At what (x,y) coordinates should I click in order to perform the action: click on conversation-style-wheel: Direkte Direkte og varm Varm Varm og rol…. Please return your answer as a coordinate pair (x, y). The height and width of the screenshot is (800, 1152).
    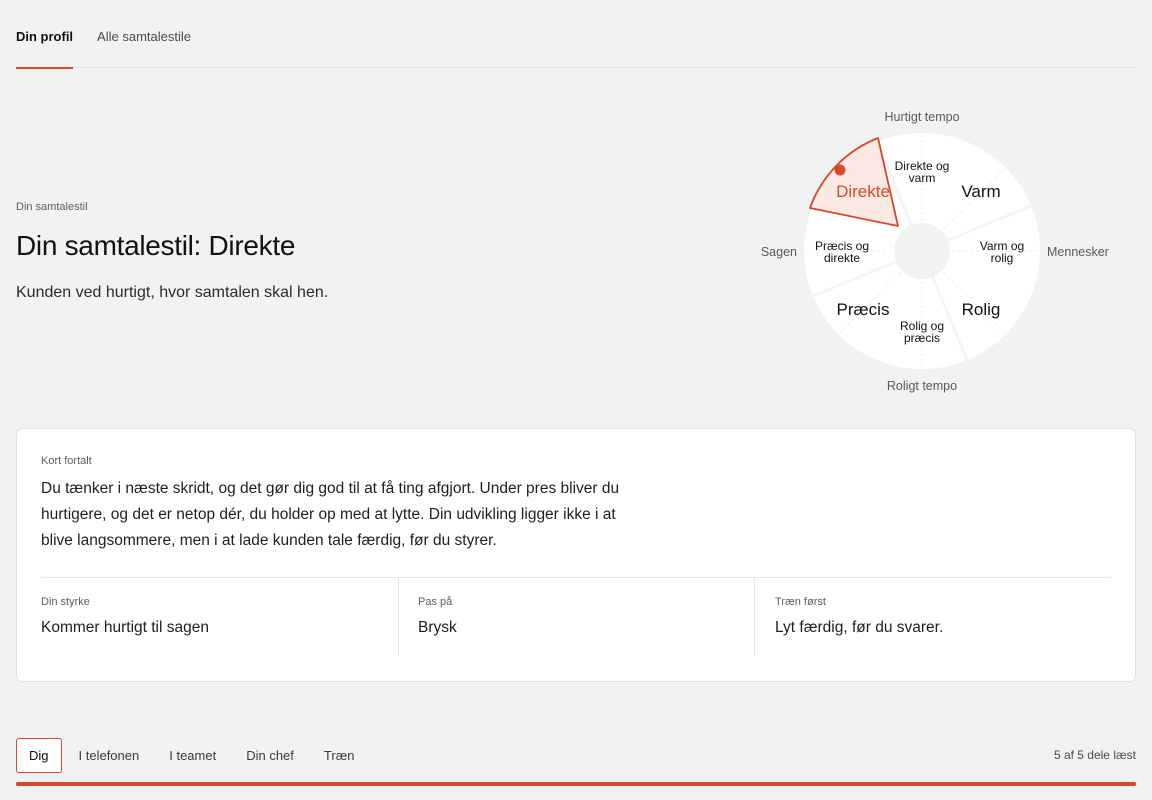
    Looking at the image, I should click on (940, 250).